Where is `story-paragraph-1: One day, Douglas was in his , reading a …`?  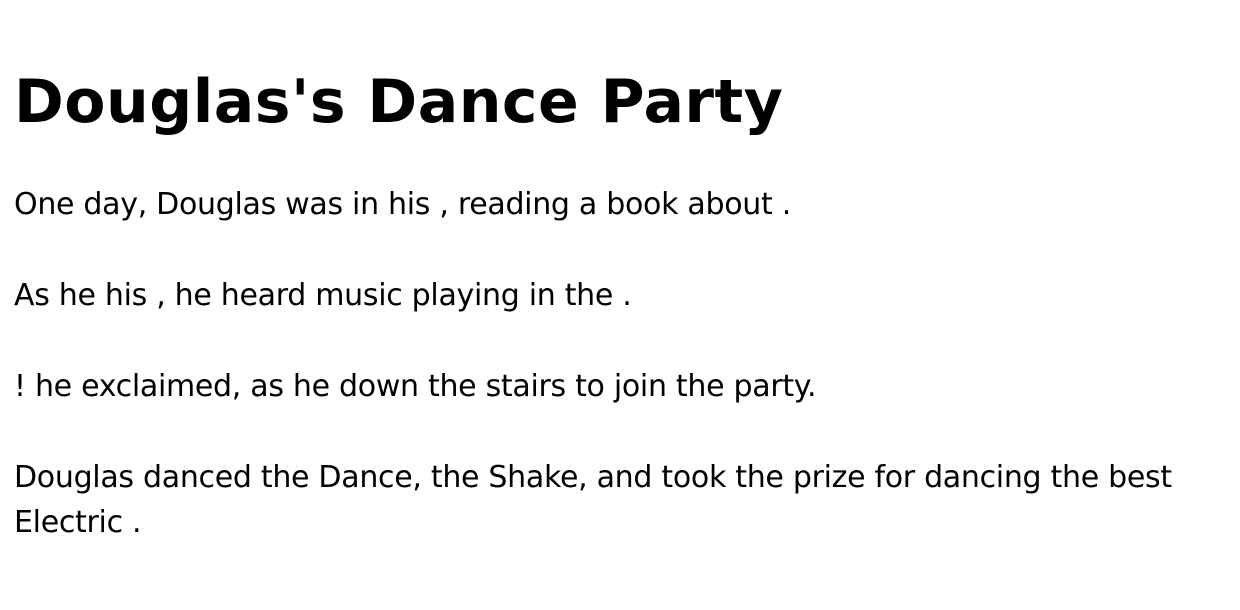
story-paragraph-1: One day, Douglas was in his , reading a … is located at coordinates (402, 204).